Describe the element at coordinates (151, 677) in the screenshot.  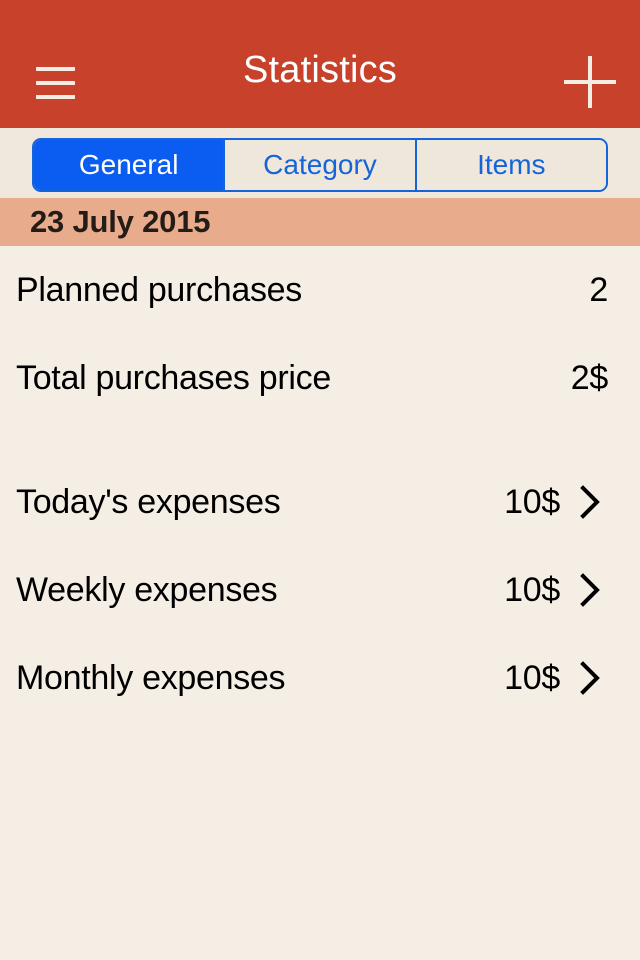
I see `row-label: Monthly expenses` at that location.